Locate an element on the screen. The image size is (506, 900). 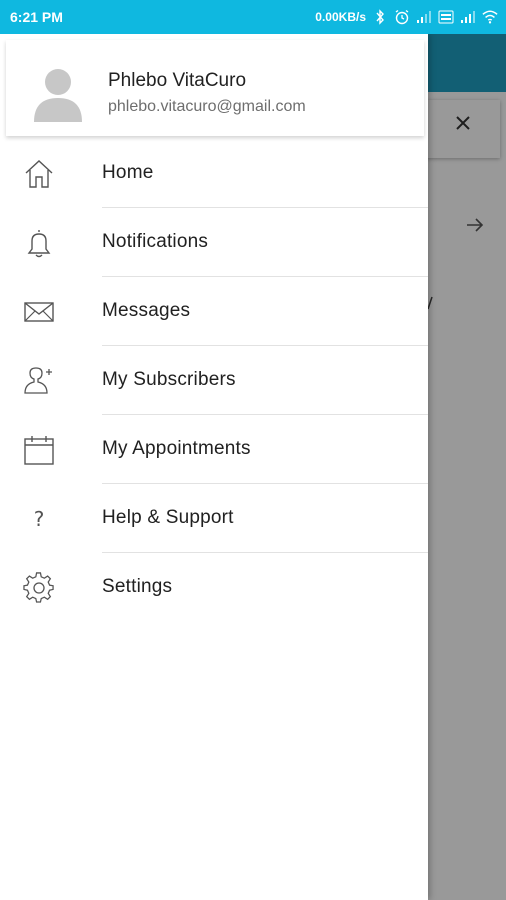
network-speed: 0.00KB/s is located at coordinates (340, 17).